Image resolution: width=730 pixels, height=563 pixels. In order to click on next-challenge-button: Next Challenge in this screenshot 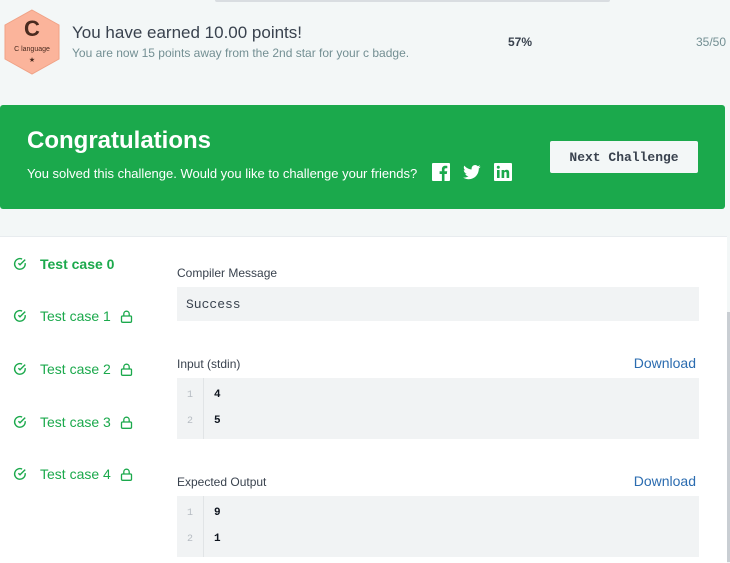, I will do `click(624, 157)`.